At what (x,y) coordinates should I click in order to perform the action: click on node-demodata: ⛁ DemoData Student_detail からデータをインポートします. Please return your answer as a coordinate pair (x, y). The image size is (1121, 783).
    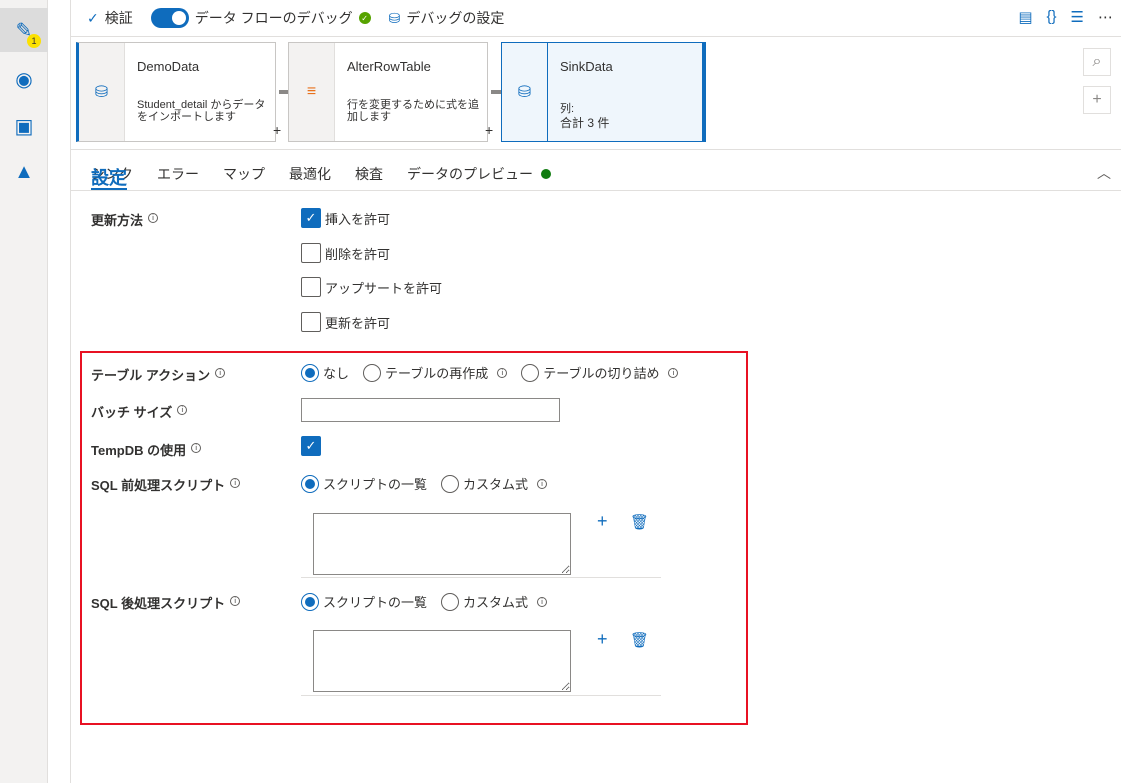
    Looking at the image, I should click on (176, 92).